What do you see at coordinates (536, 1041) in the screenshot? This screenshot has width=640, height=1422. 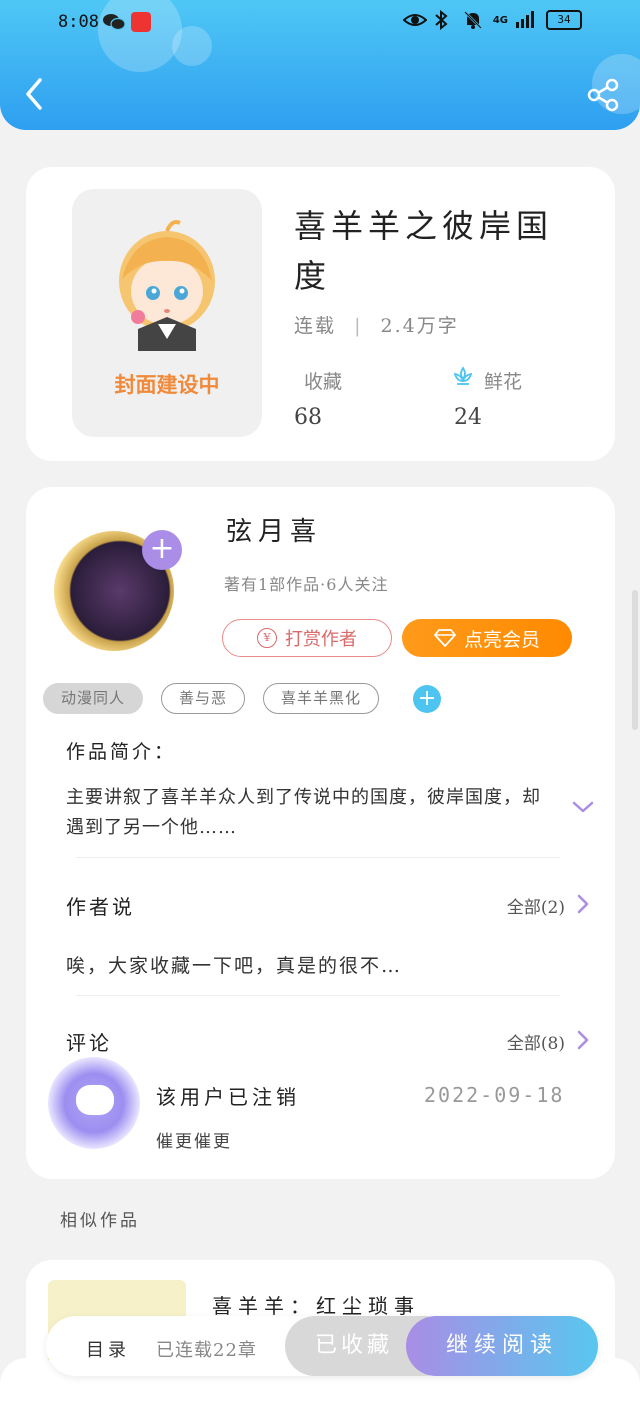 I see `comments-all-link: 全部(8)` at bounding box center [536, 1041].